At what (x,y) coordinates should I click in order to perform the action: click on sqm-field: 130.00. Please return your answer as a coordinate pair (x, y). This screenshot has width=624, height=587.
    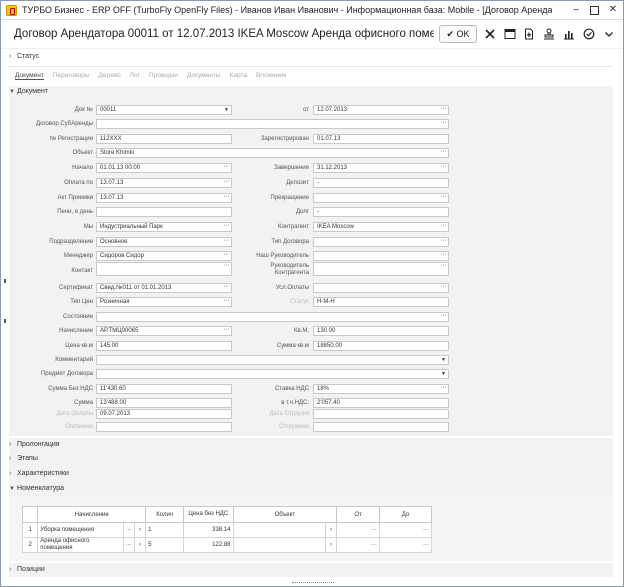
    Looking at the image, I should click on (381, 331).